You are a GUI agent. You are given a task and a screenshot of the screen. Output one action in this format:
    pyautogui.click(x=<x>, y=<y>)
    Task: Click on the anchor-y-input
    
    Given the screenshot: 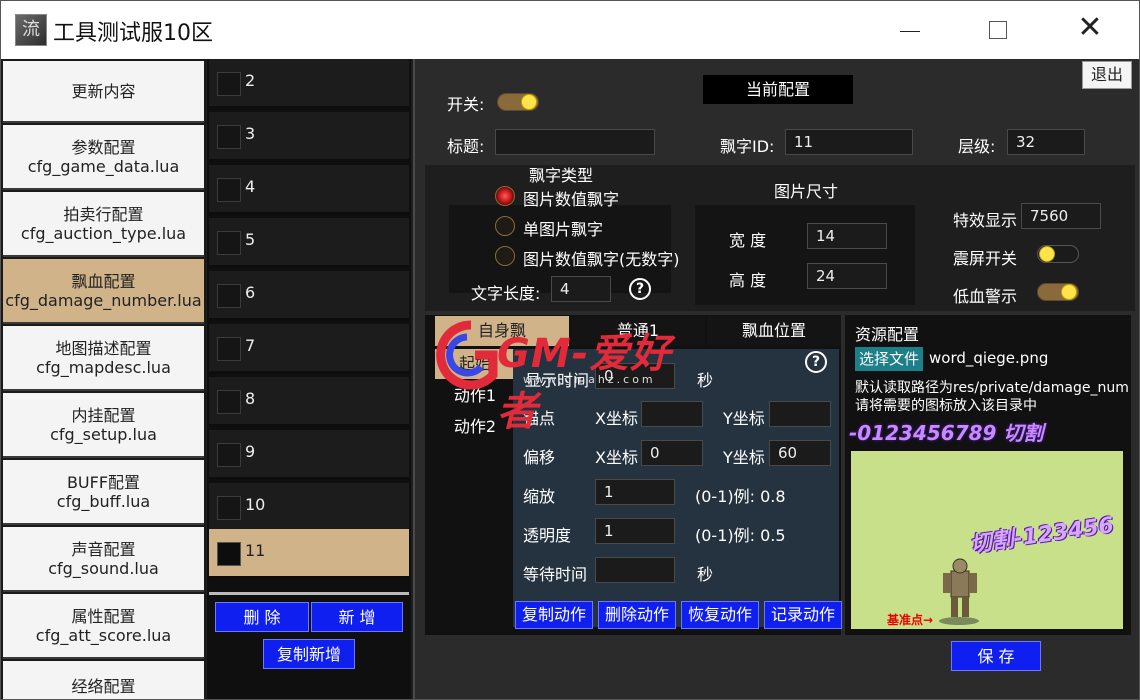 What is the action you would take?
    pyautogui.click(x=800, y=414)
    